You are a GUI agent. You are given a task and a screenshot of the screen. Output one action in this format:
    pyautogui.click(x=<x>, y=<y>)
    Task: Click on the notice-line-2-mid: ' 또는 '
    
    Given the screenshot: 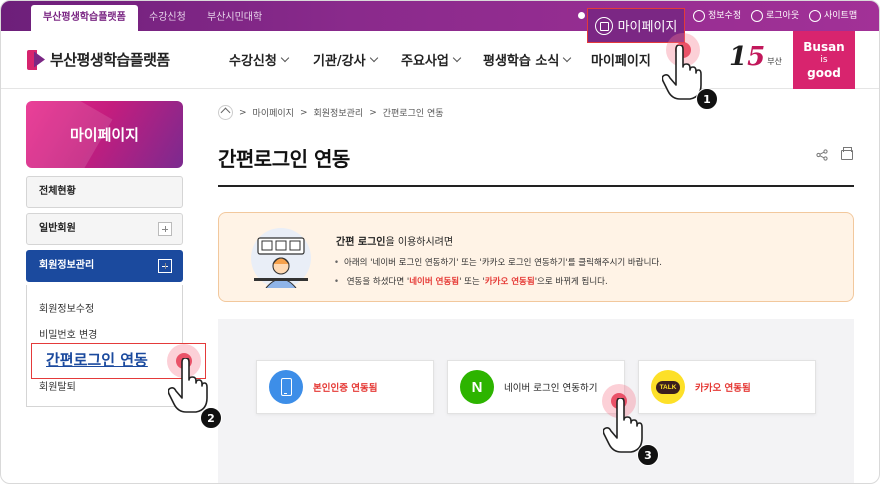 What is the action you would take?
    pyautogui.click(x=472, y=282)
    